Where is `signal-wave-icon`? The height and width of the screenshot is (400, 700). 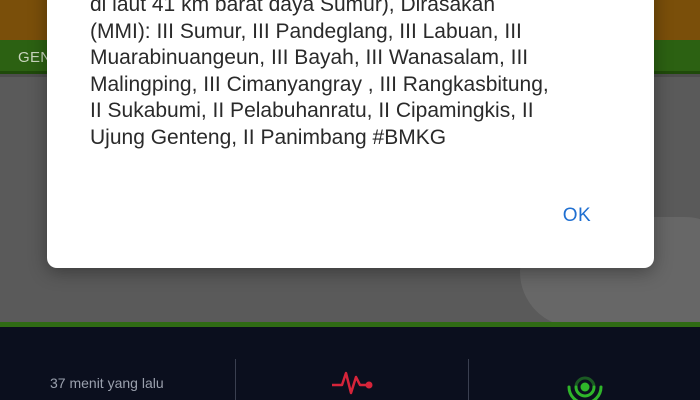 signal-wave-icon is located at coordinates (585, 382).